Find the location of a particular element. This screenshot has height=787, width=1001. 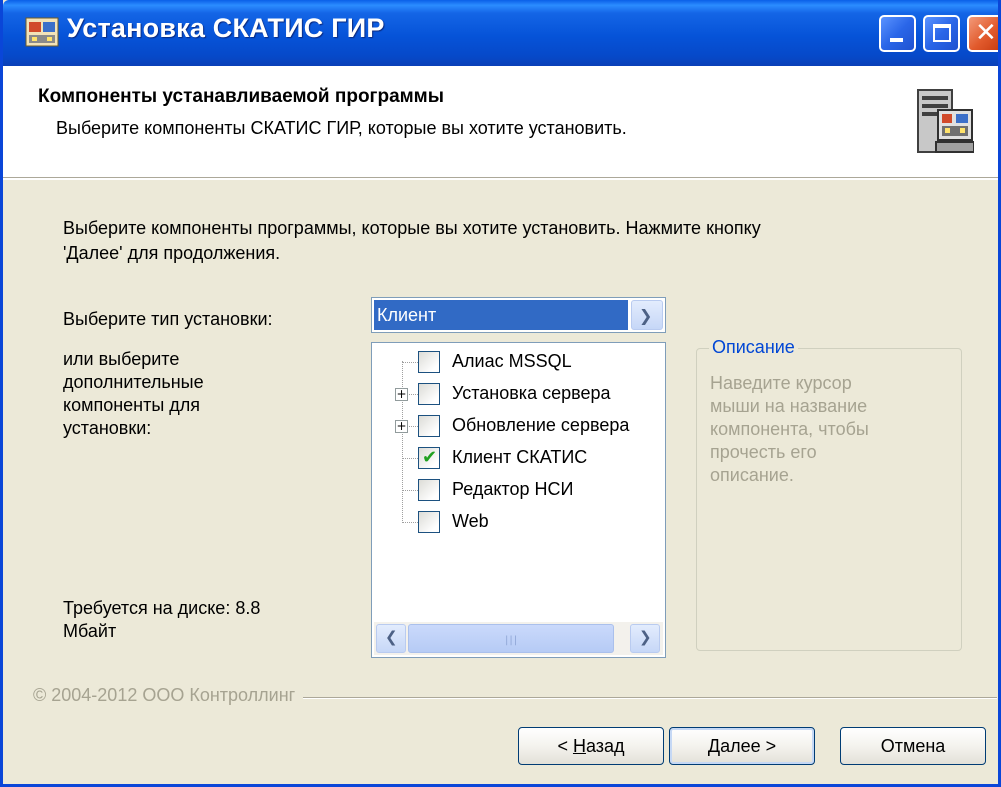

grip-icon: ||| is located at coordinates (512, 640).